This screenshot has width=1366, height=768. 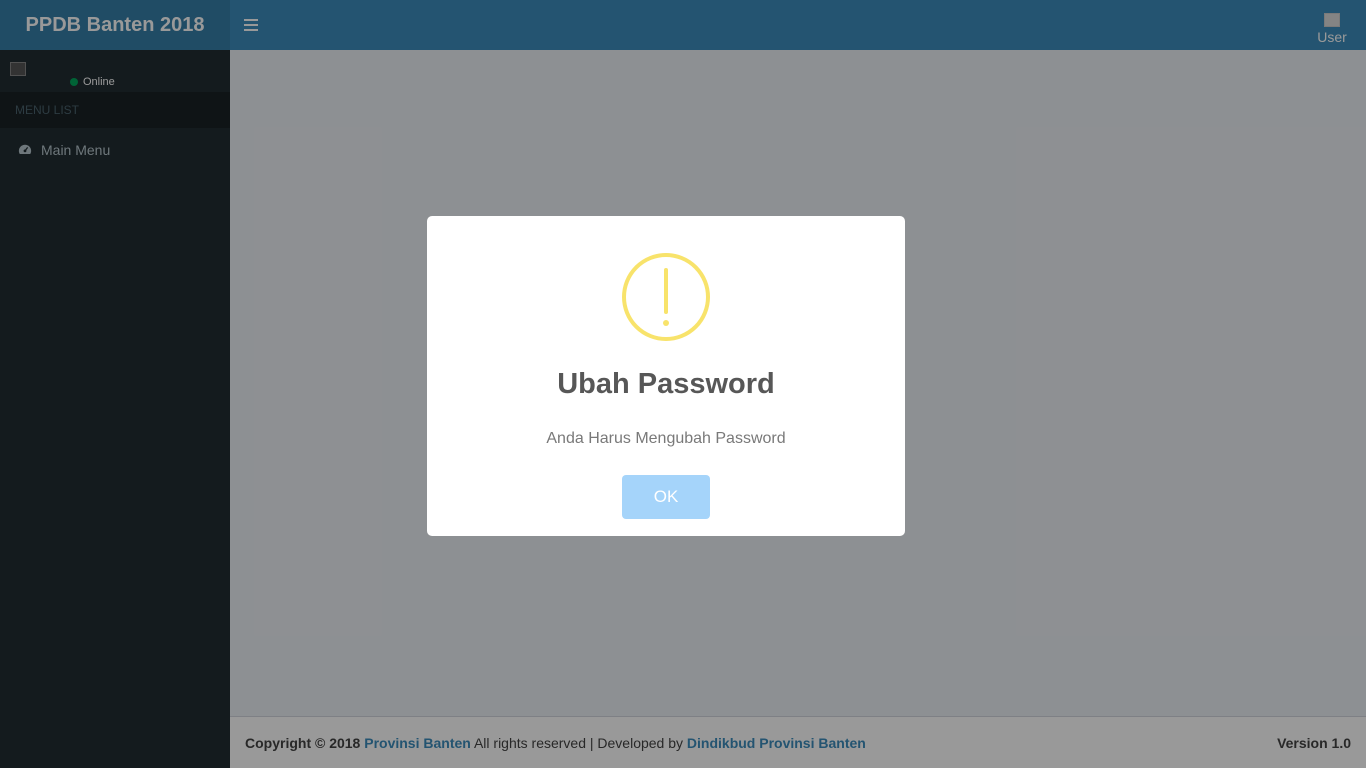 I want to click on warning-icon, so click(x=666, y=297).